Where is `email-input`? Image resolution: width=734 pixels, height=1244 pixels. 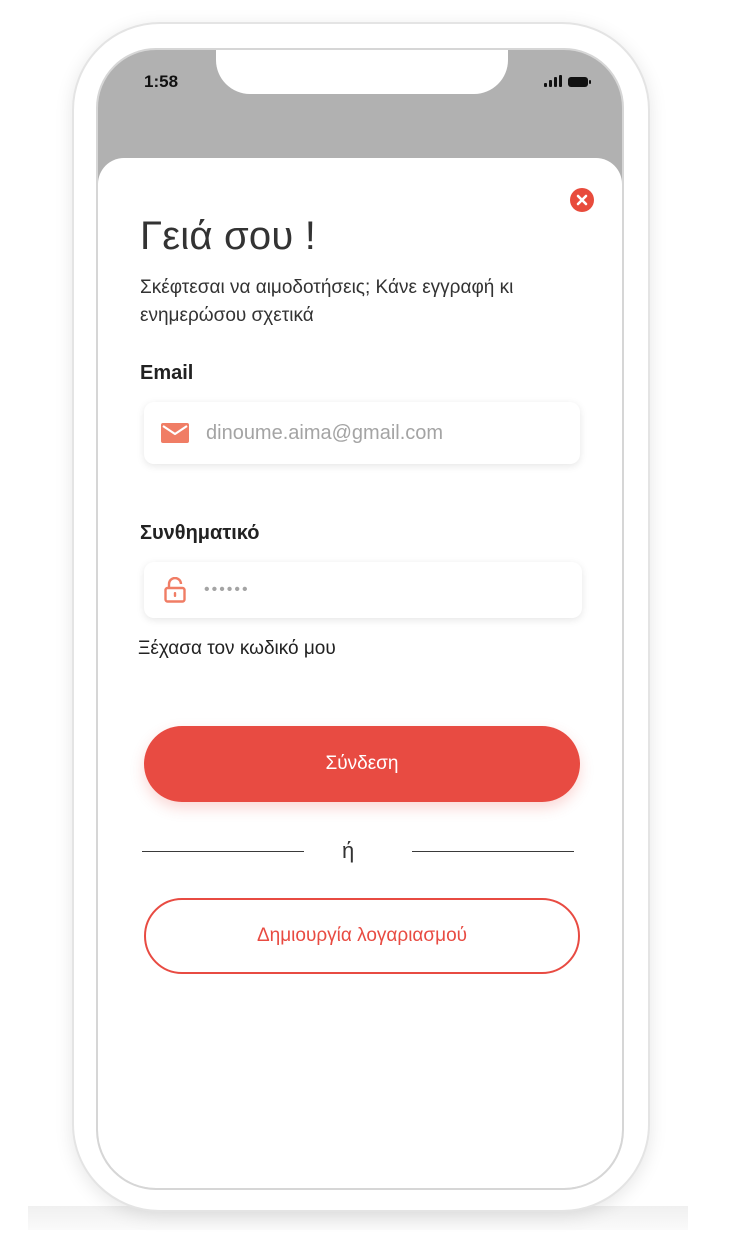 email-input is located at coordinates (386, 433).